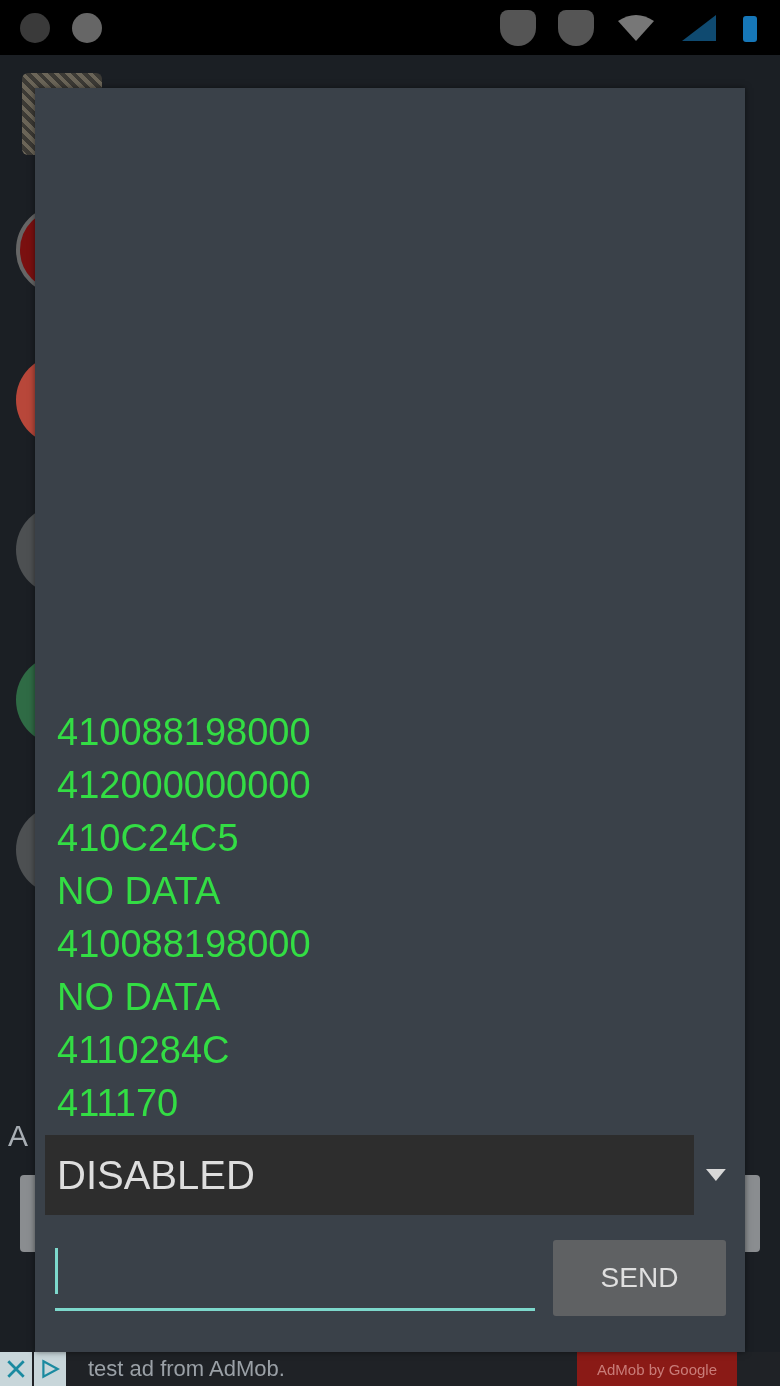 The width and height of the screenshot is (780, 1386). What do you see at coordinates (144, 1050) in the screenshot?
I see `log-line: 4110284C` at bounding box center [144, 1050].